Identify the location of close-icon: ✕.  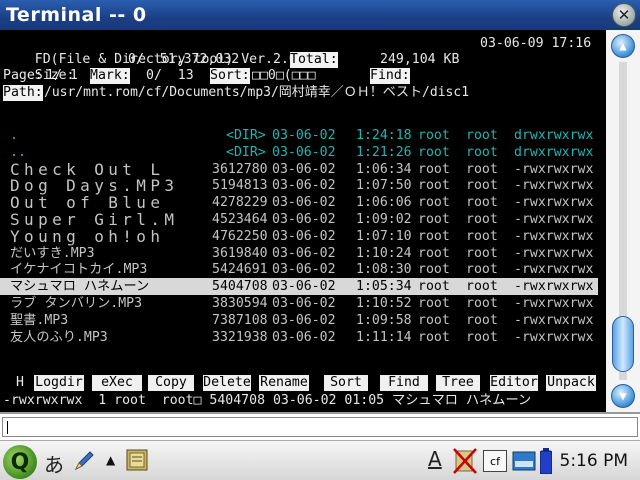
(624, 15).